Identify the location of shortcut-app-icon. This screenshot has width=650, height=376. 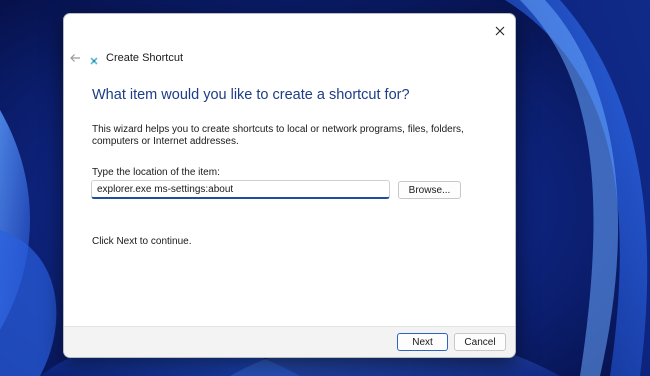
(94, 61).